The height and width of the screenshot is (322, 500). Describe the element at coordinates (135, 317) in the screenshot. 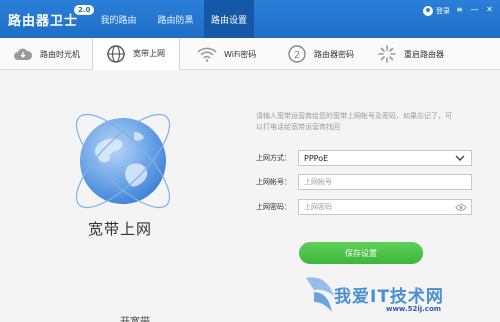

I see `partial-footer-text: 开宽带` at that location.